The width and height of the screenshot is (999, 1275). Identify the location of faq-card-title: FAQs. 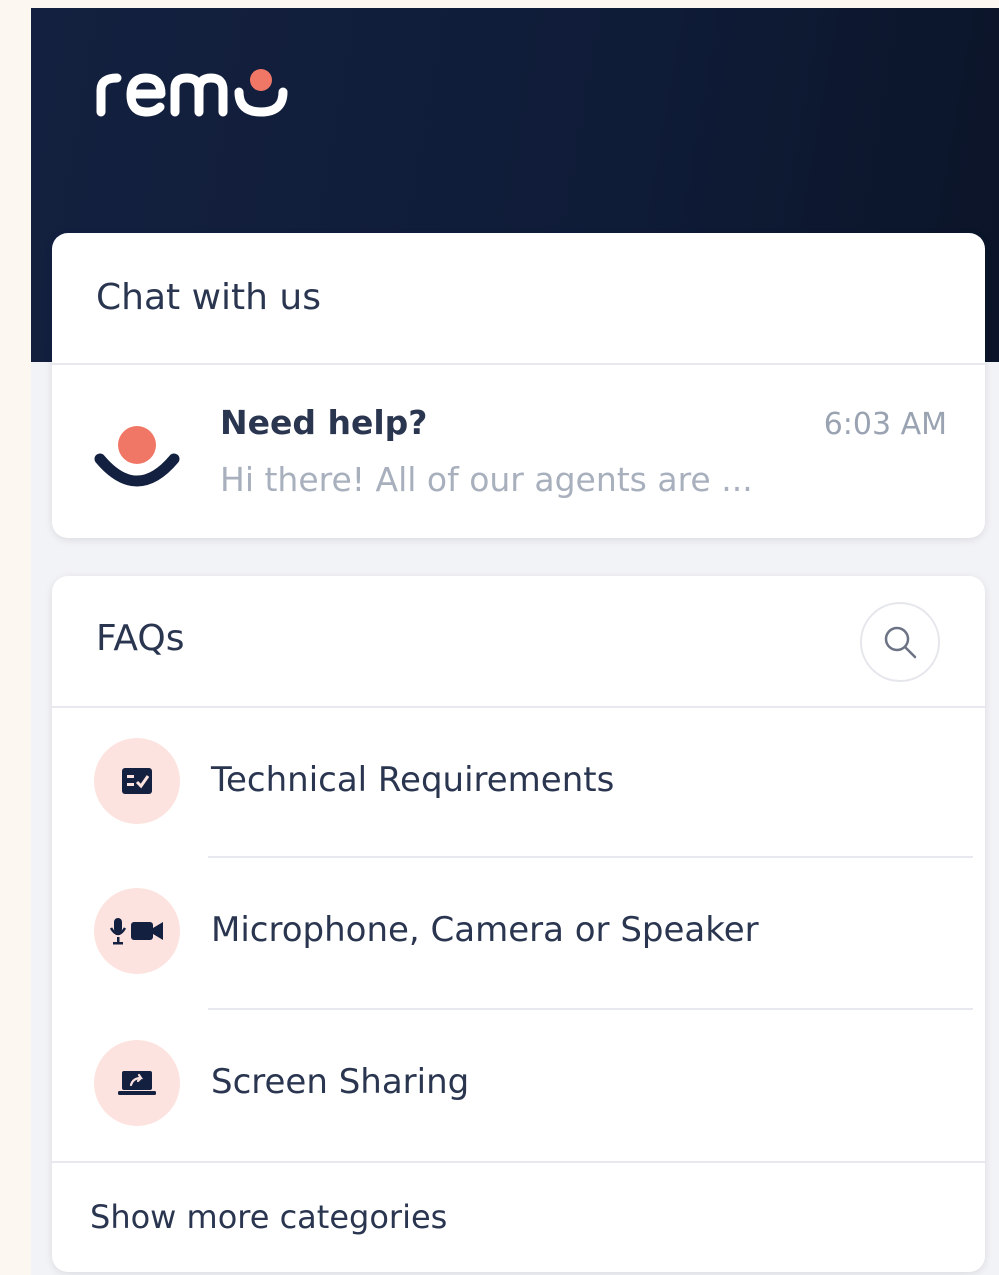
(140, 638).